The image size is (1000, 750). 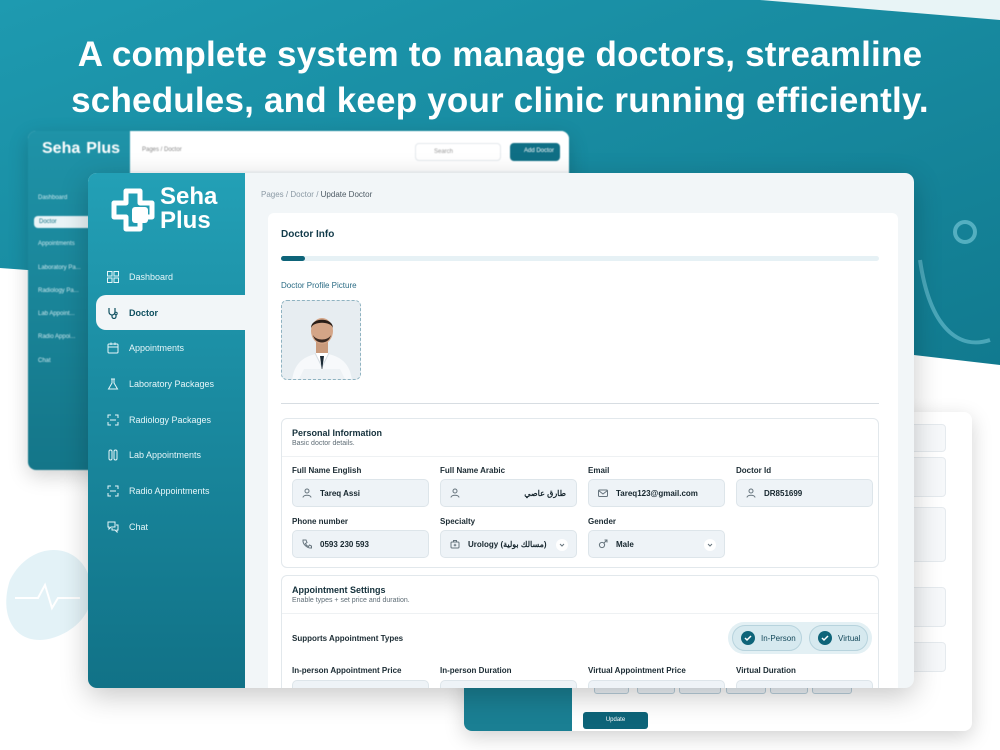 I want to click on calendar-icon, so click(x=113, y=348).